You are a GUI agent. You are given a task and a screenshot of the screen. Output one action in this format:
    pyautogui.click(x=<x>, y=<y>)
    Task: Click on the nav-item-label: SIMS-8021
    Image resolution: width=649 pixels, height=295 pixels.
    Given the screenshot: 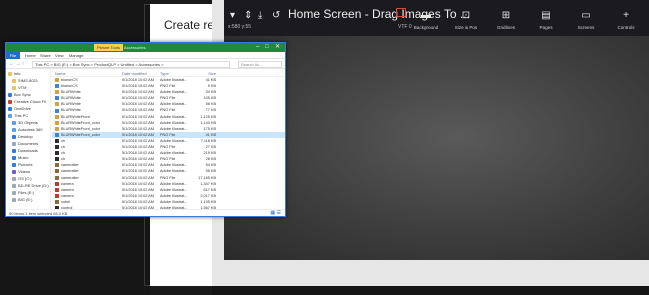 What is the action you would take?
    pyautogui.click(x=28, y=80)
    